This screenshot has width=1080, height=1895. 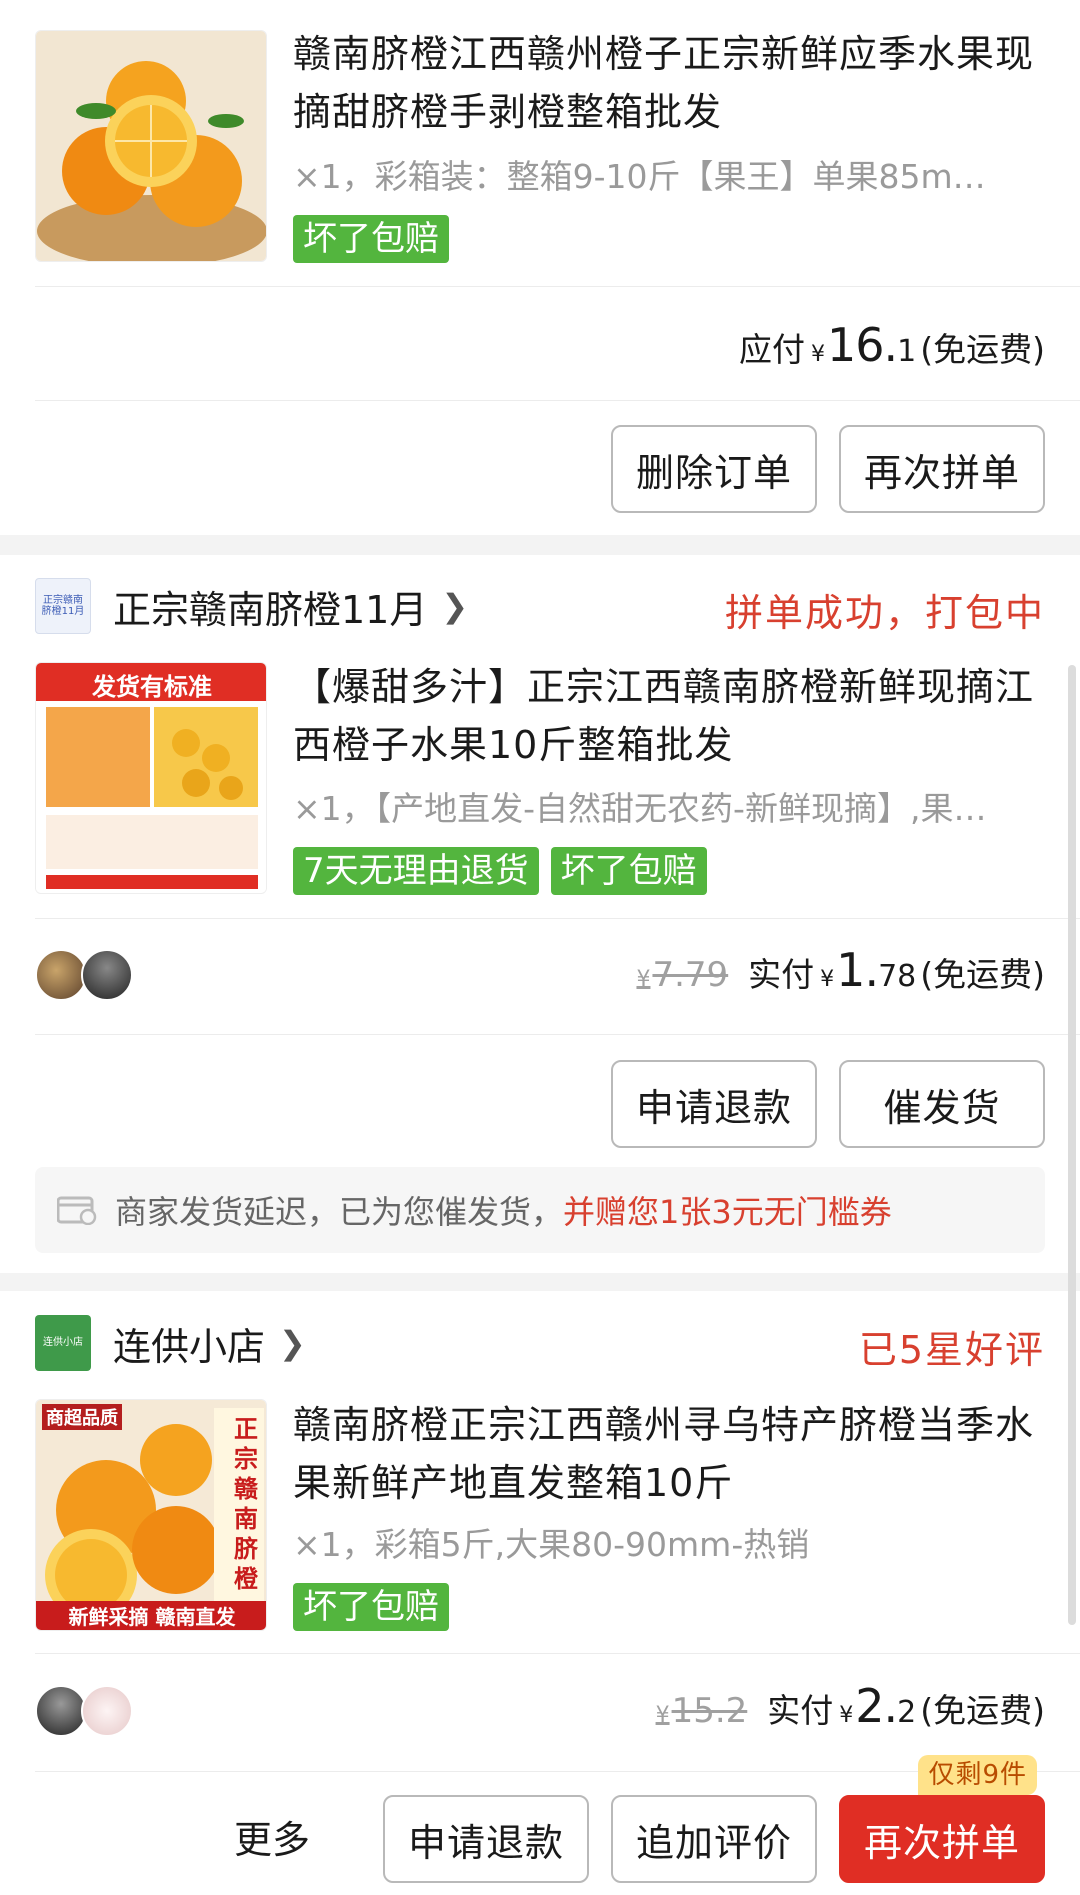 I want to click on action-buttons: 申请退款 追加评价 再次拼单 仅剩9件, so click(x=714, y=1819).